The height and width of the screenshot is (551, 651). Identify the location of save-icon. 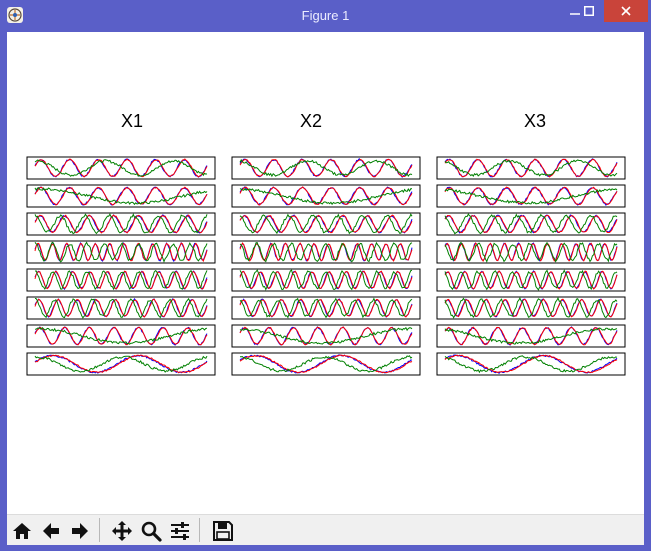
(222, 530).